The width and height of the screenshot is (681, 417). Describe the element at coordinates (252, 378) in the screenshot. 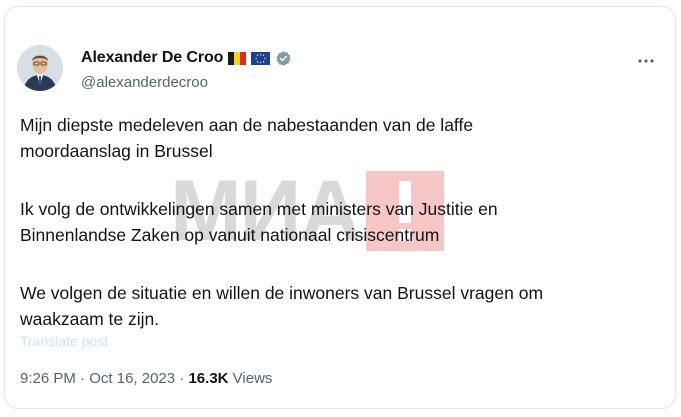

I see `views-label: Views` at that location.